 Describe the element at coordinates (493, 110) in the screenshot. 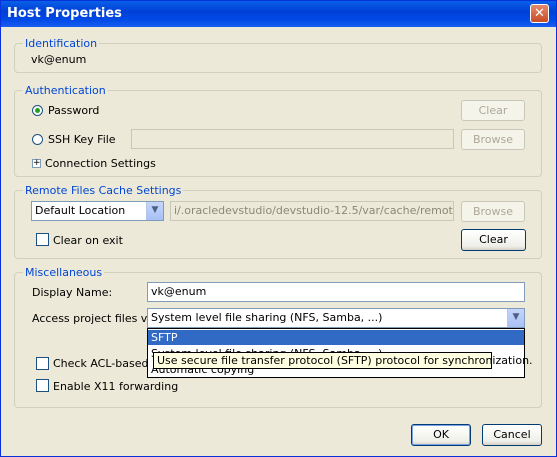

I see `auth-clear-button: Clear` at that location.